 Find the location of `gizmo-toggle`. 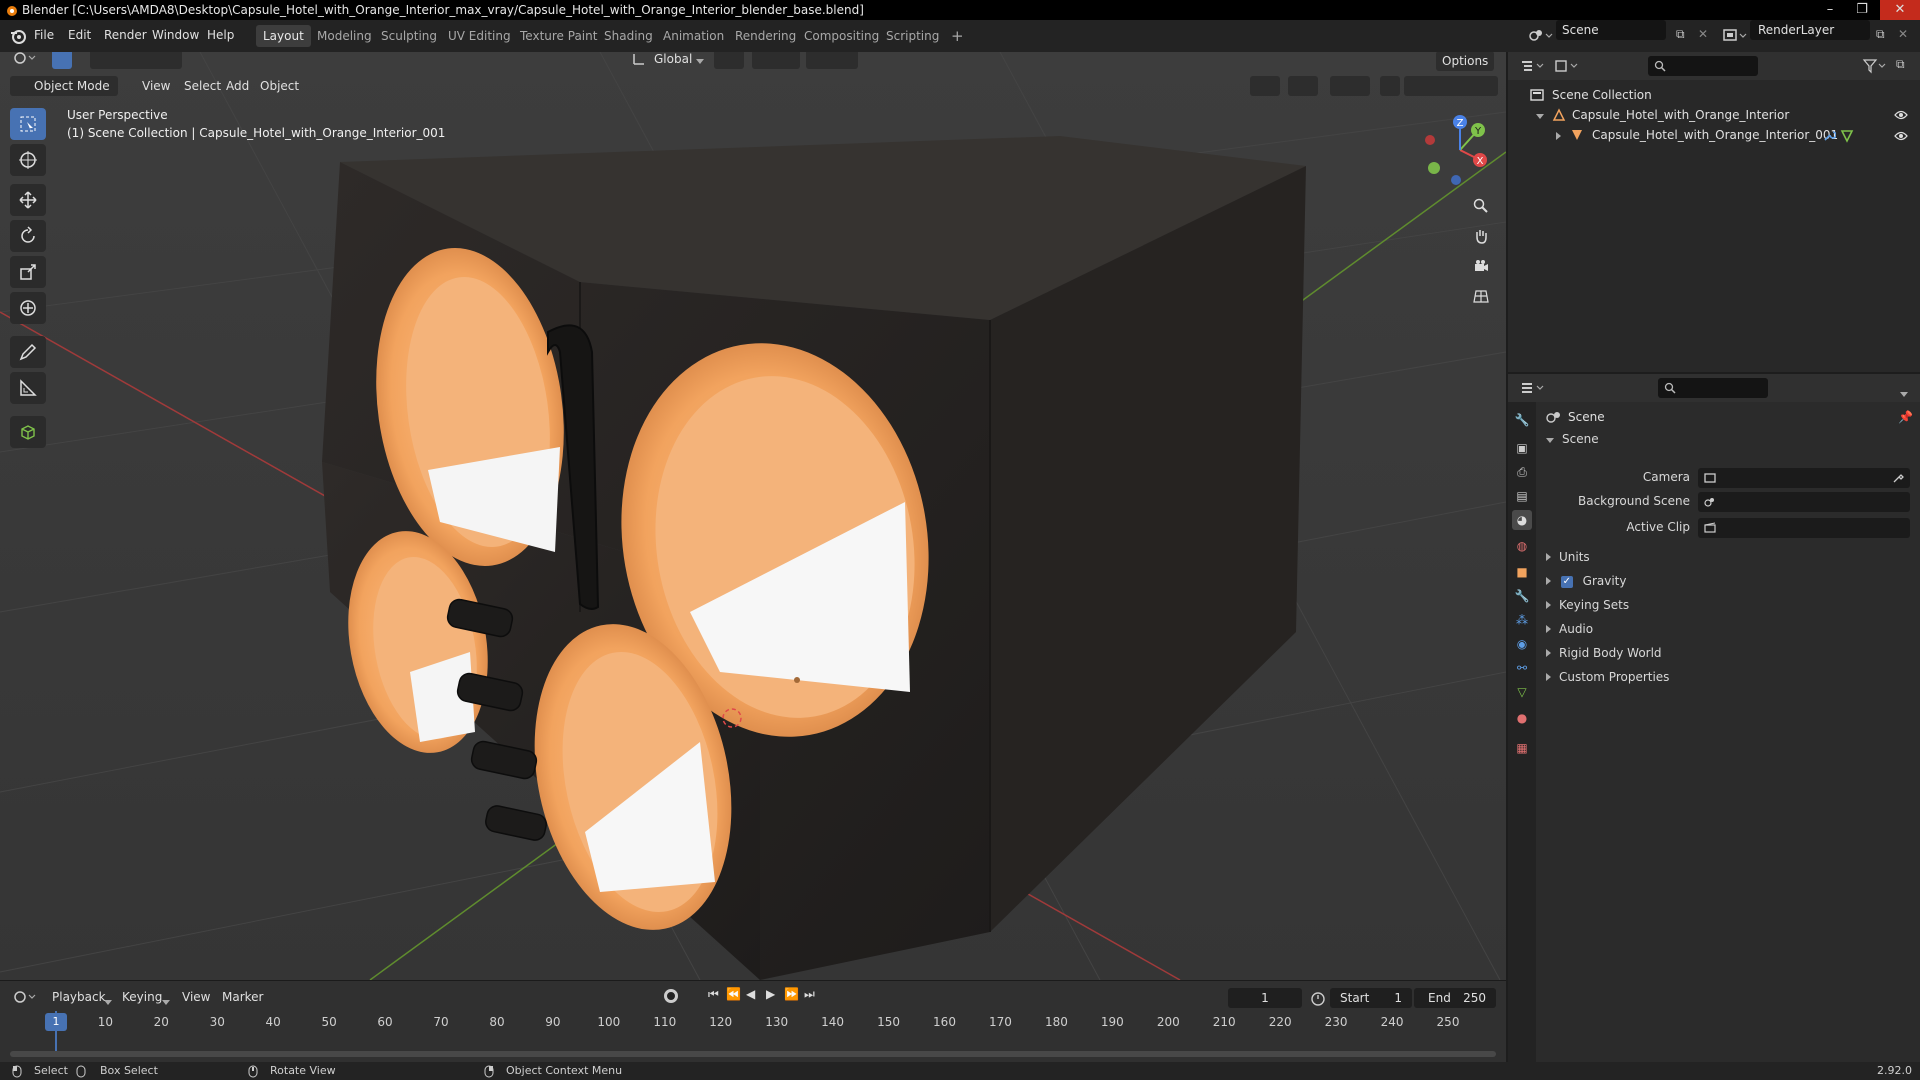

gizmo-toggle is located at coordinates (1303, 86).